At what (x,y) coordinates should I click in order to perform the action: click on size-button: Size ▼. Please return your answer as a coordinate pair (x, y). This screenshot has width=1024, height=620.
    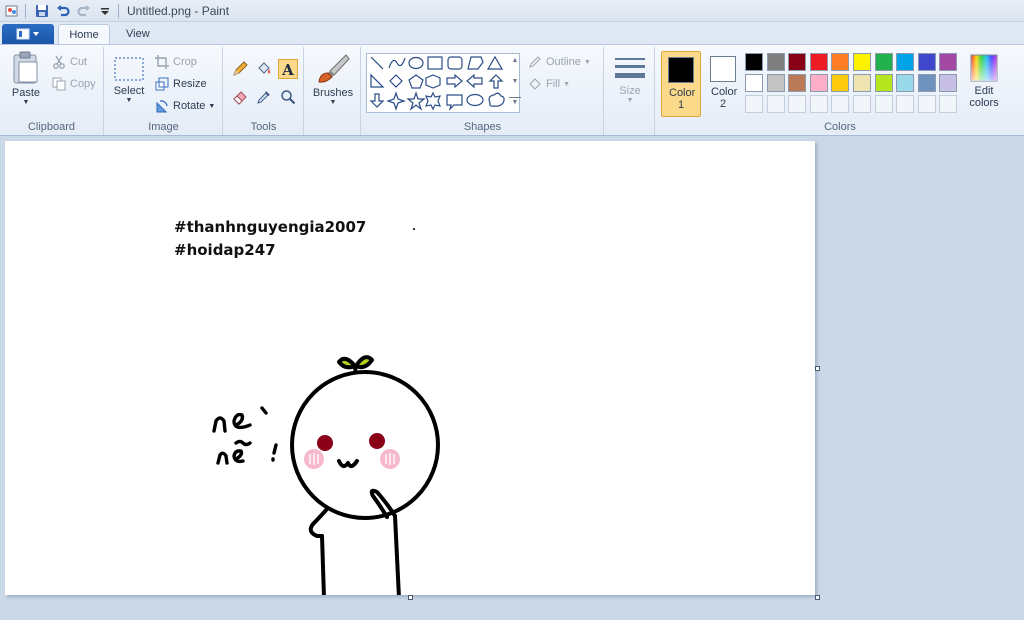
    Looking at the image, I should click on (630, 79).